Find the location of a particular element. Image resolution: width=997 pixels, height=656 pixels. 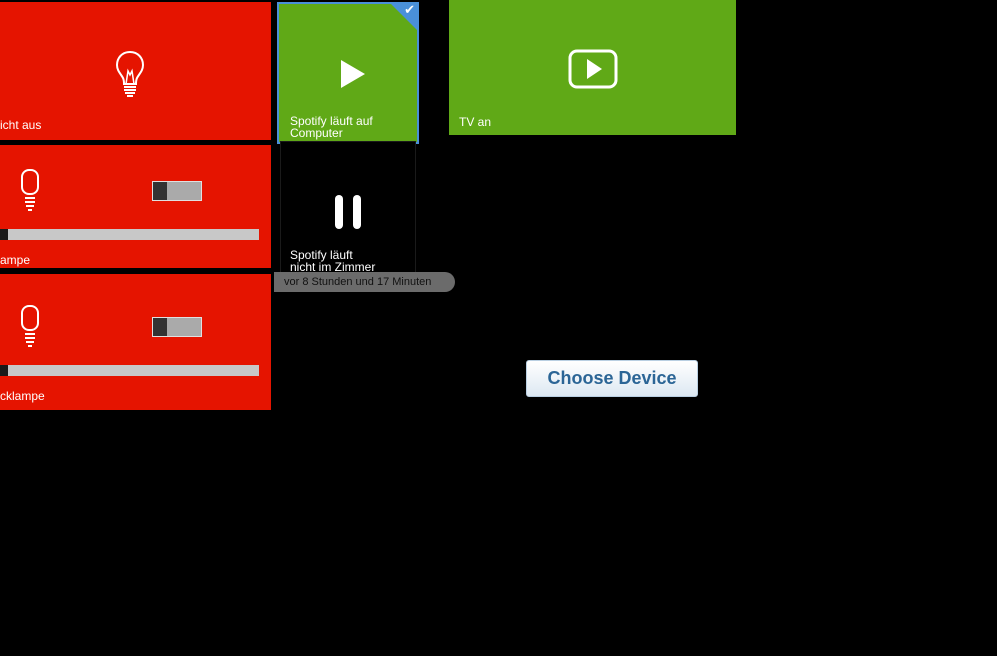

tile-light-off-label: icht aus is located at coordinates (21, 125).